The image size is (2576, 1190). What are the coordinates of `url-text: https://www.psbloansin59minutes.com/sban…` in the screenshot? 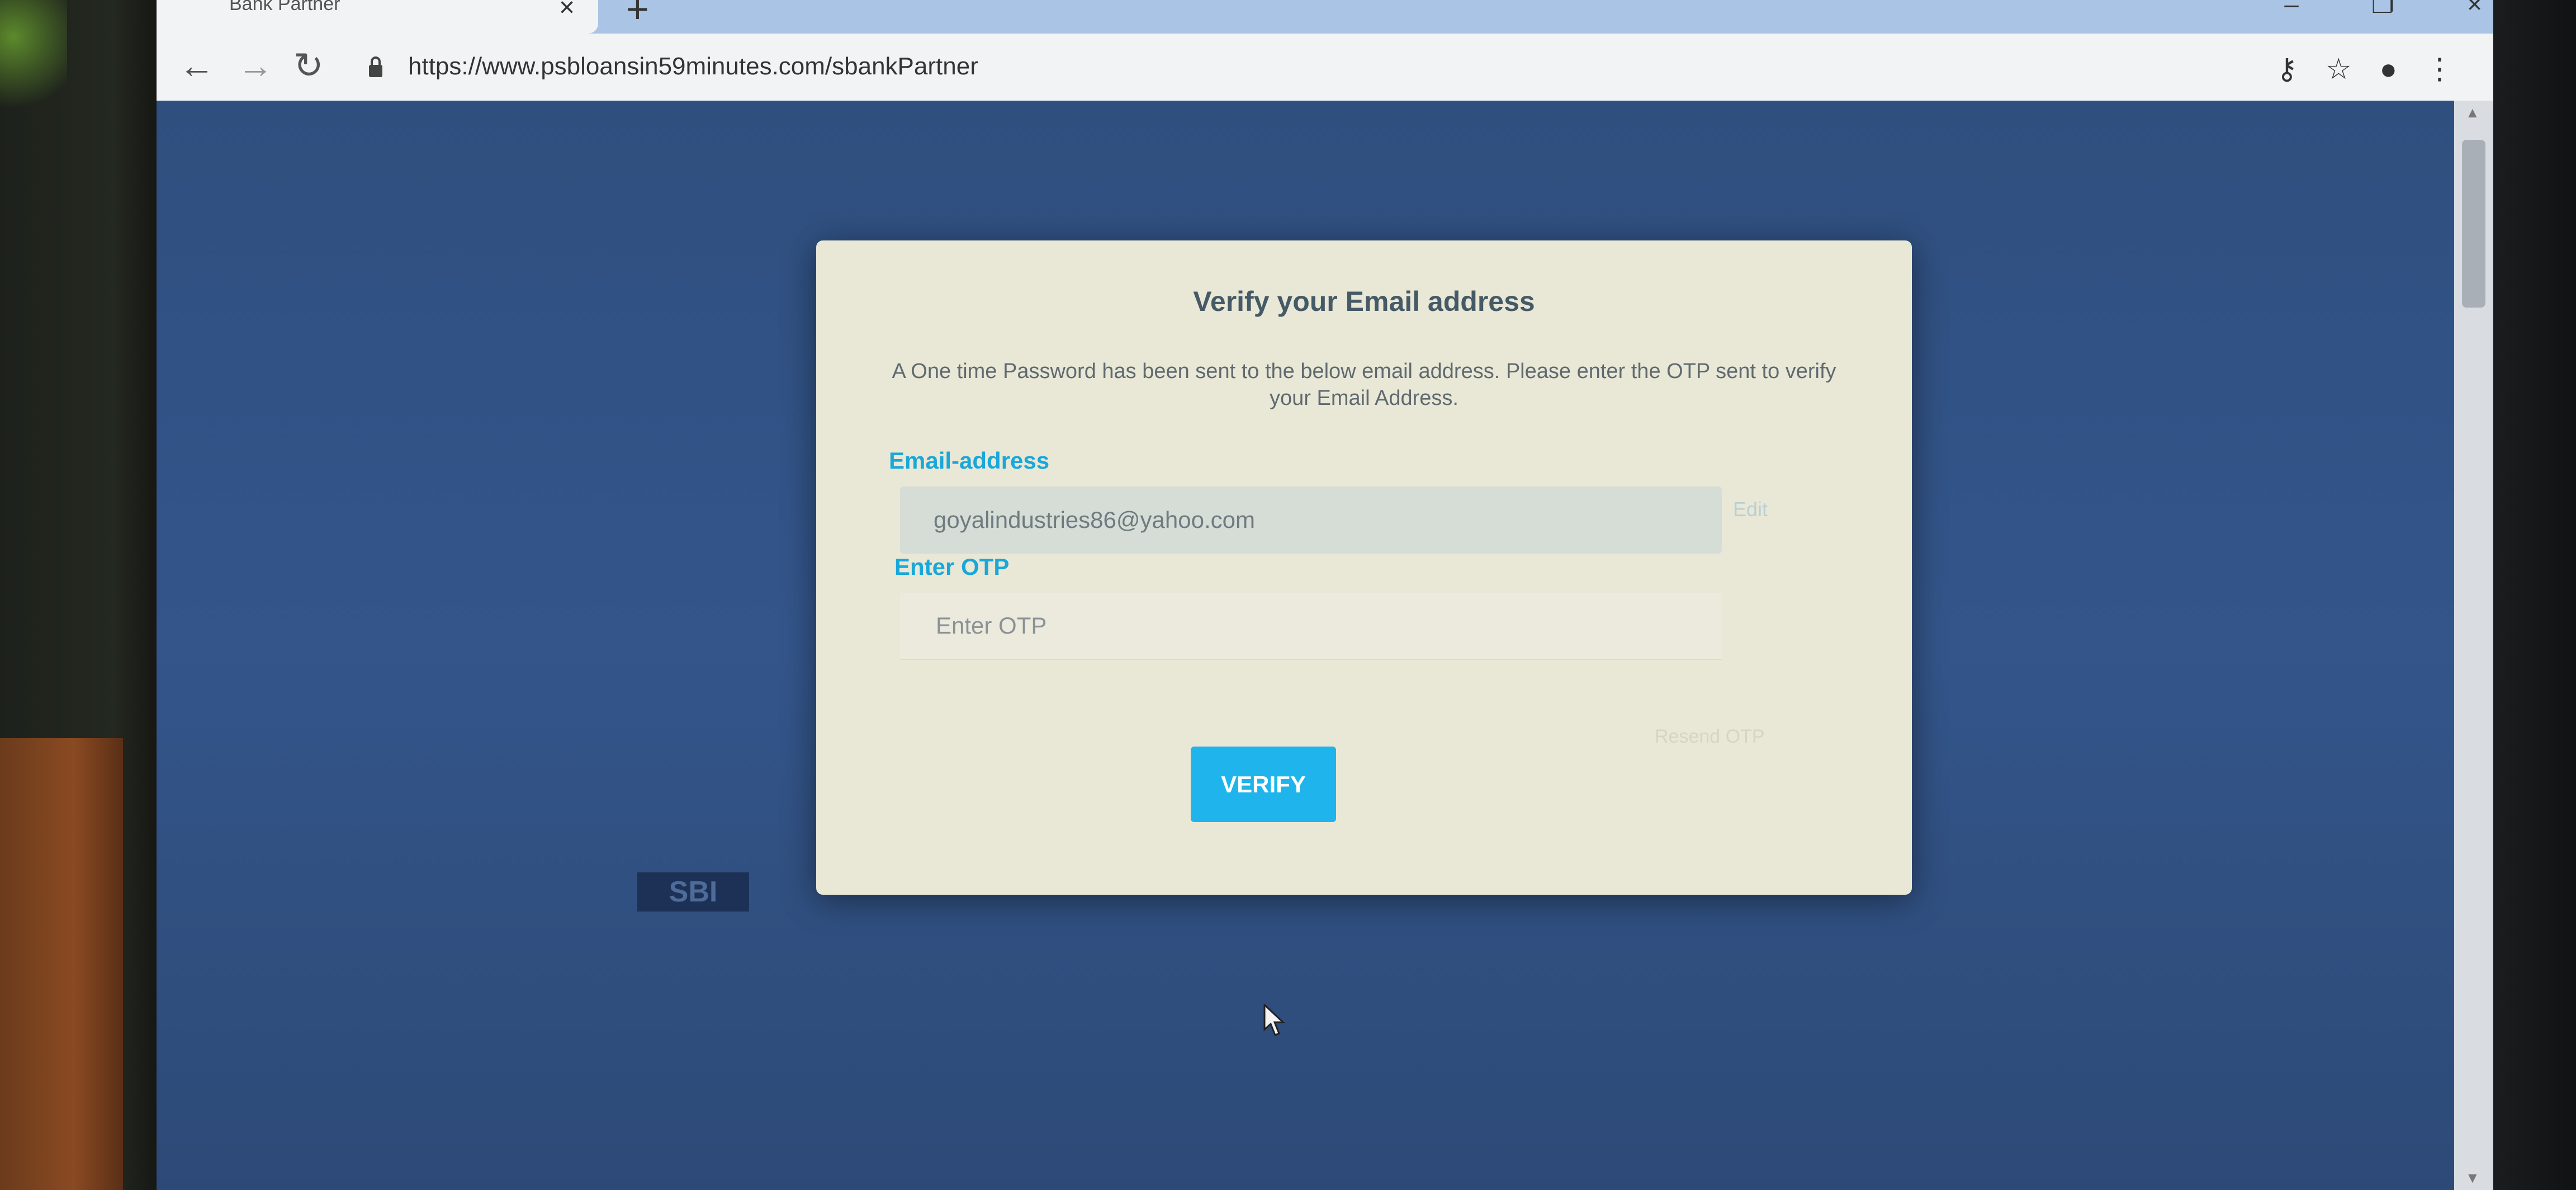 It's located at (693, 67).